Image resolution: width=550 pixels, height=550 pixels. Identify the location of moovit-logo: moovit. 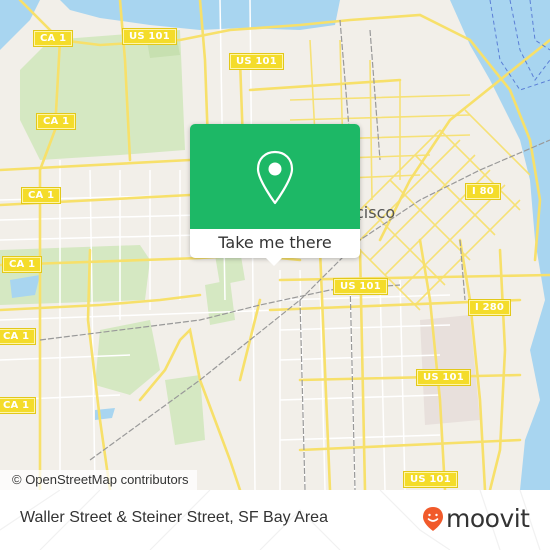
(476, 519).